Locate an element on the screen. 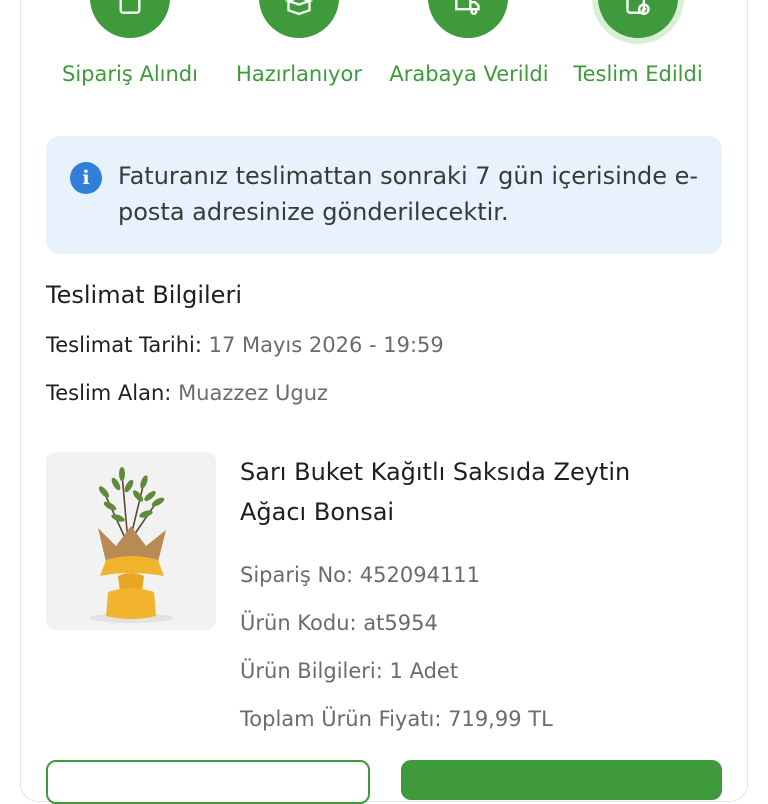 This screenshot has height=804, width=768. product-price-label: Toplam Ürün Fiyatı: is located at coordinates (341, 719).